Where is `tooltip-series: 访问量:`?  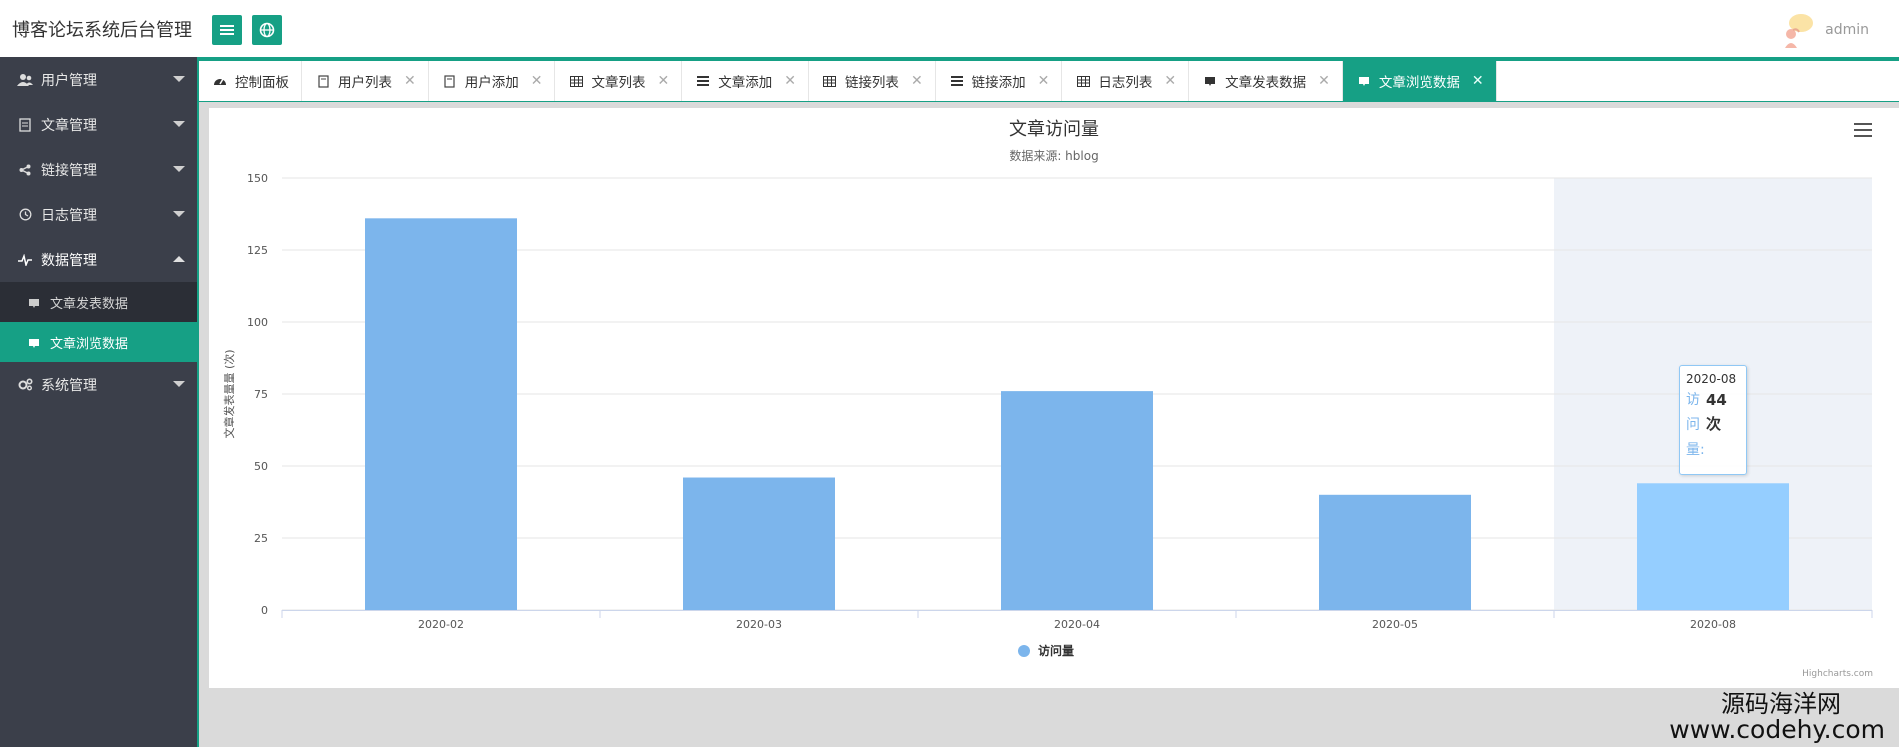
tooltip-series: 访问量: is located at coordinates (1695, 425).